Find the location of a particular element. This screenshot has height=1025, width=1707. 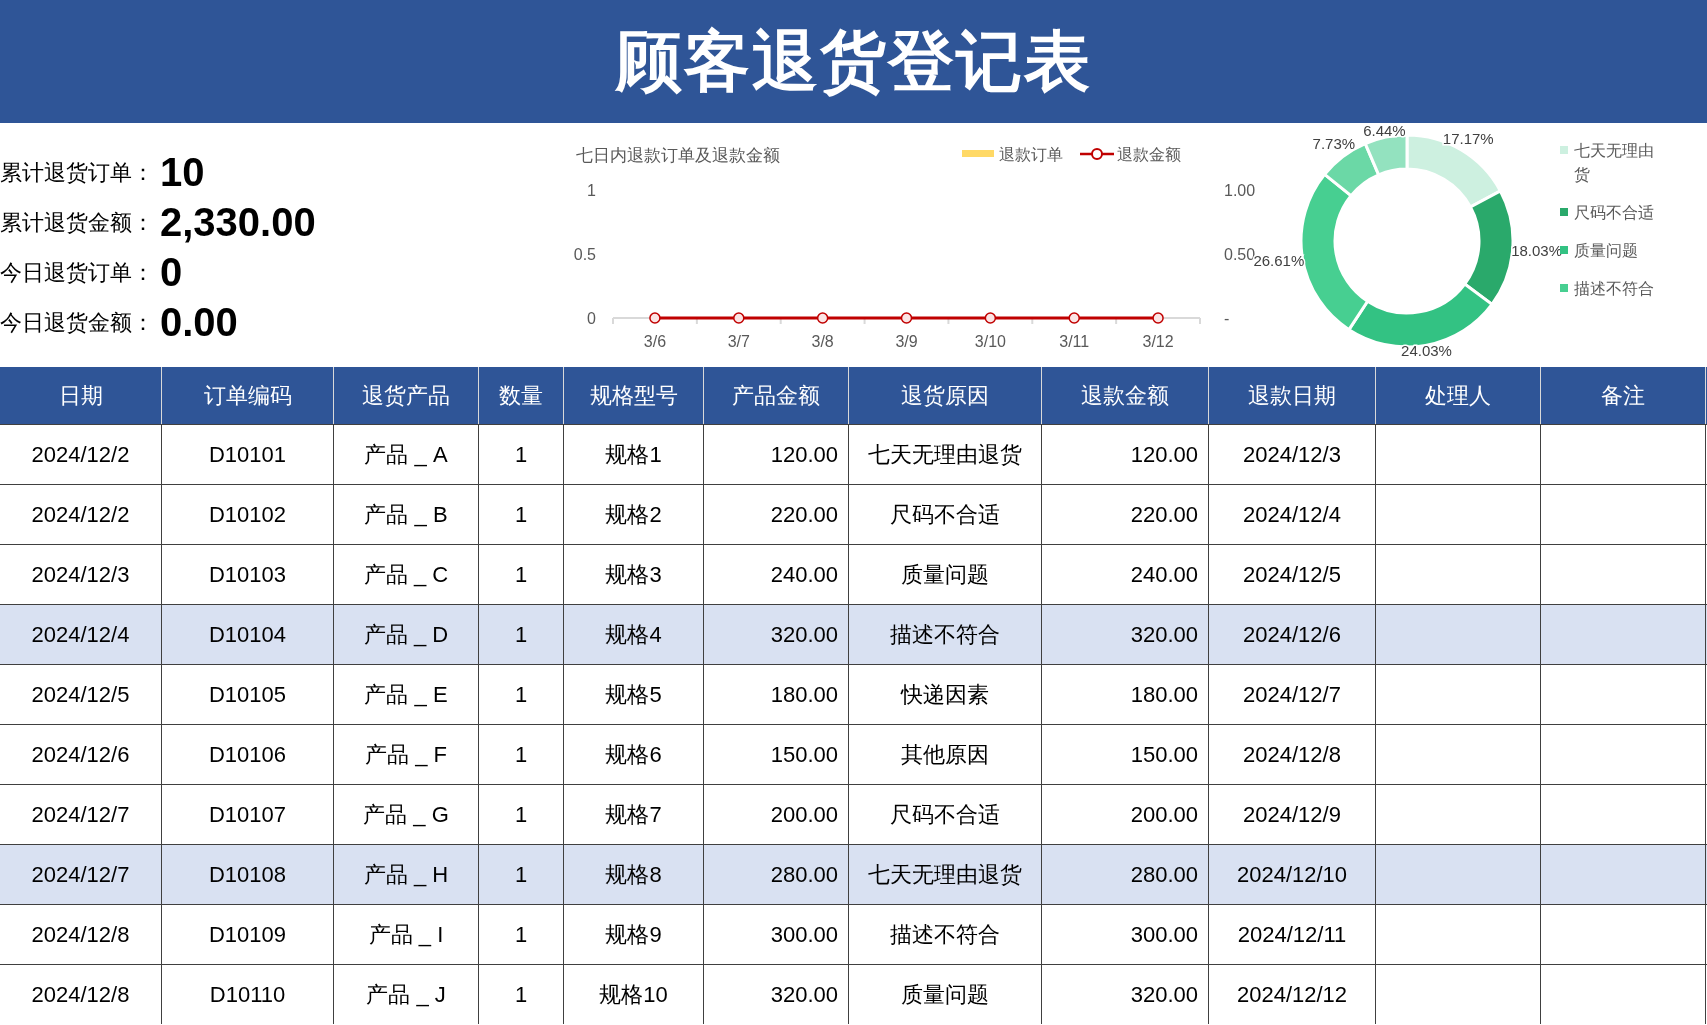

table-cell-text: 产品 _ B is located at coordinates (406, 515).